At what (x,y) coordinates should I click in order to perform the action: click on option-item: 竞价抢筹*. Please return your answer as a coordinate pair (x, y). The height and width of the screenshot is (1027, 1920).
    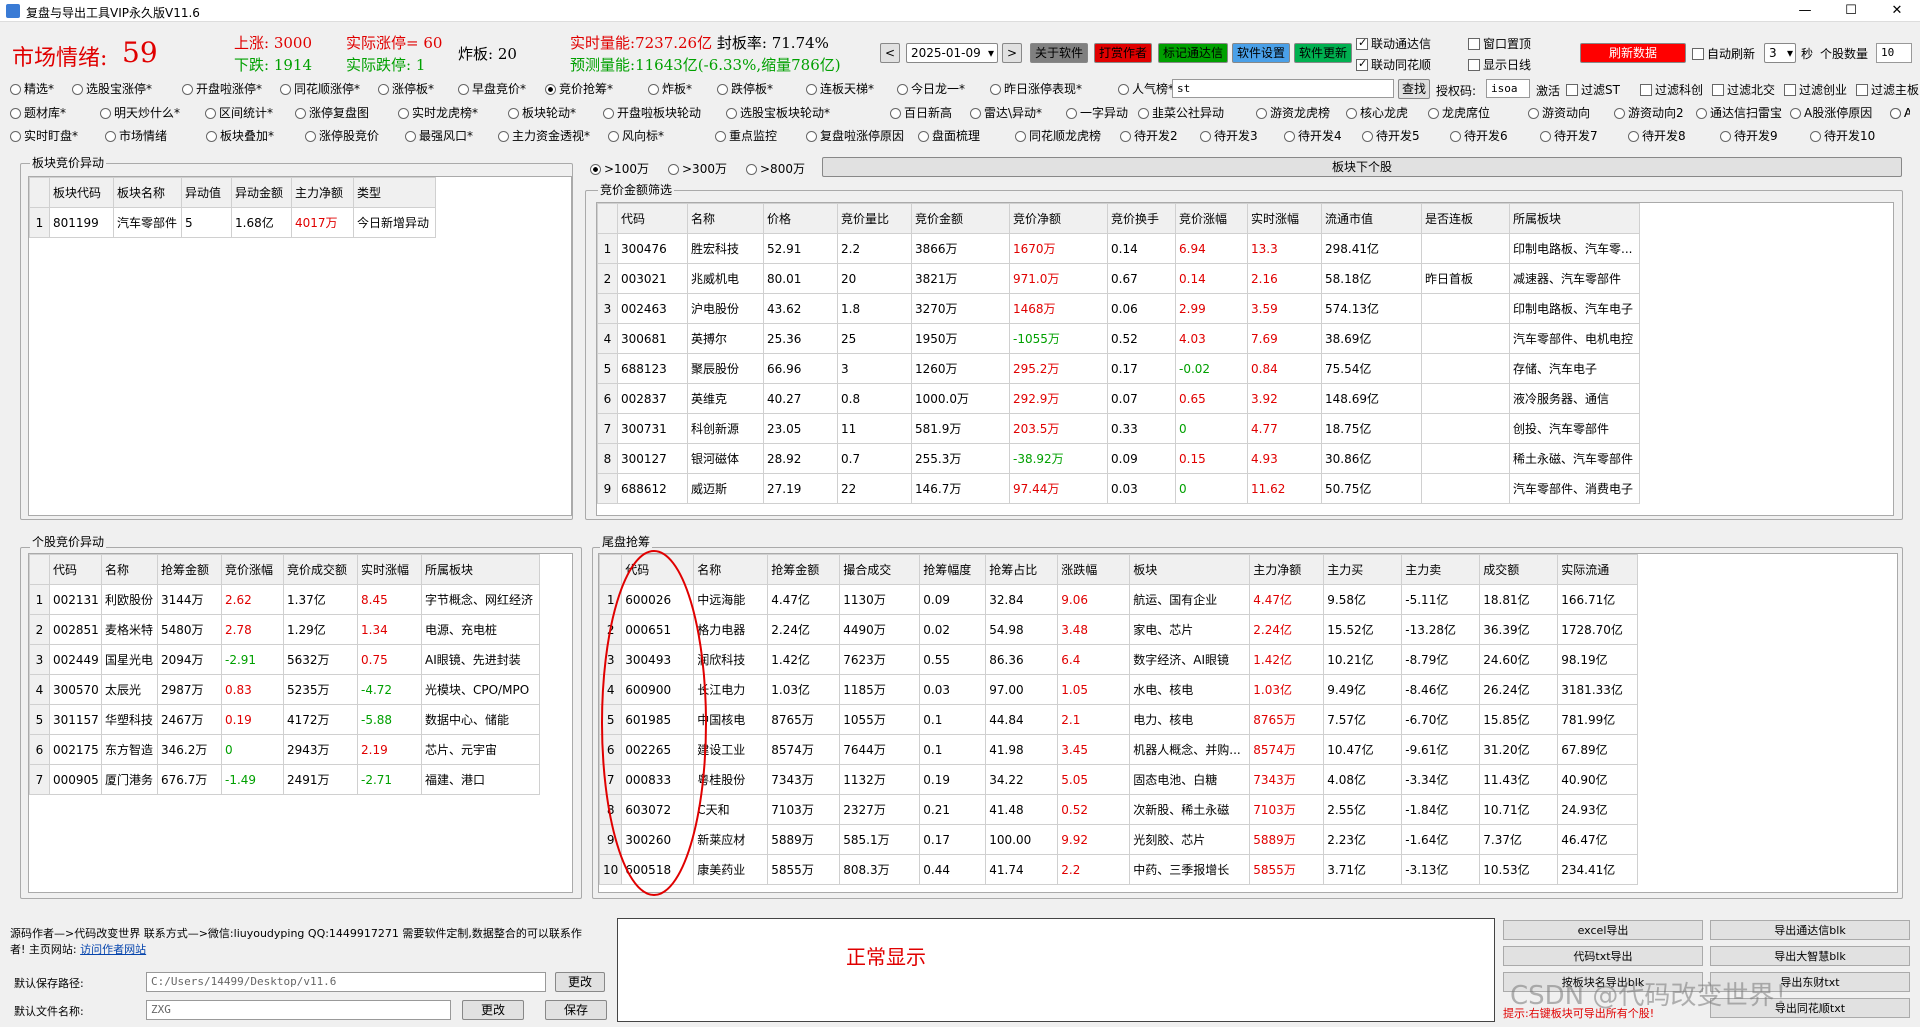
    Looking at the image, I should click on (579, 88).